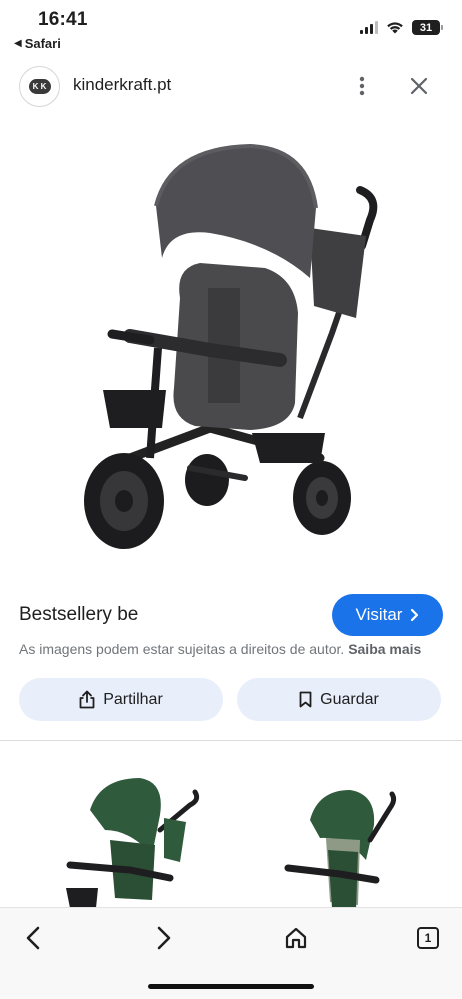 The width and height of the screenshot is (462, 999). I want to click on save-button: Guardar, so click(339, 699).